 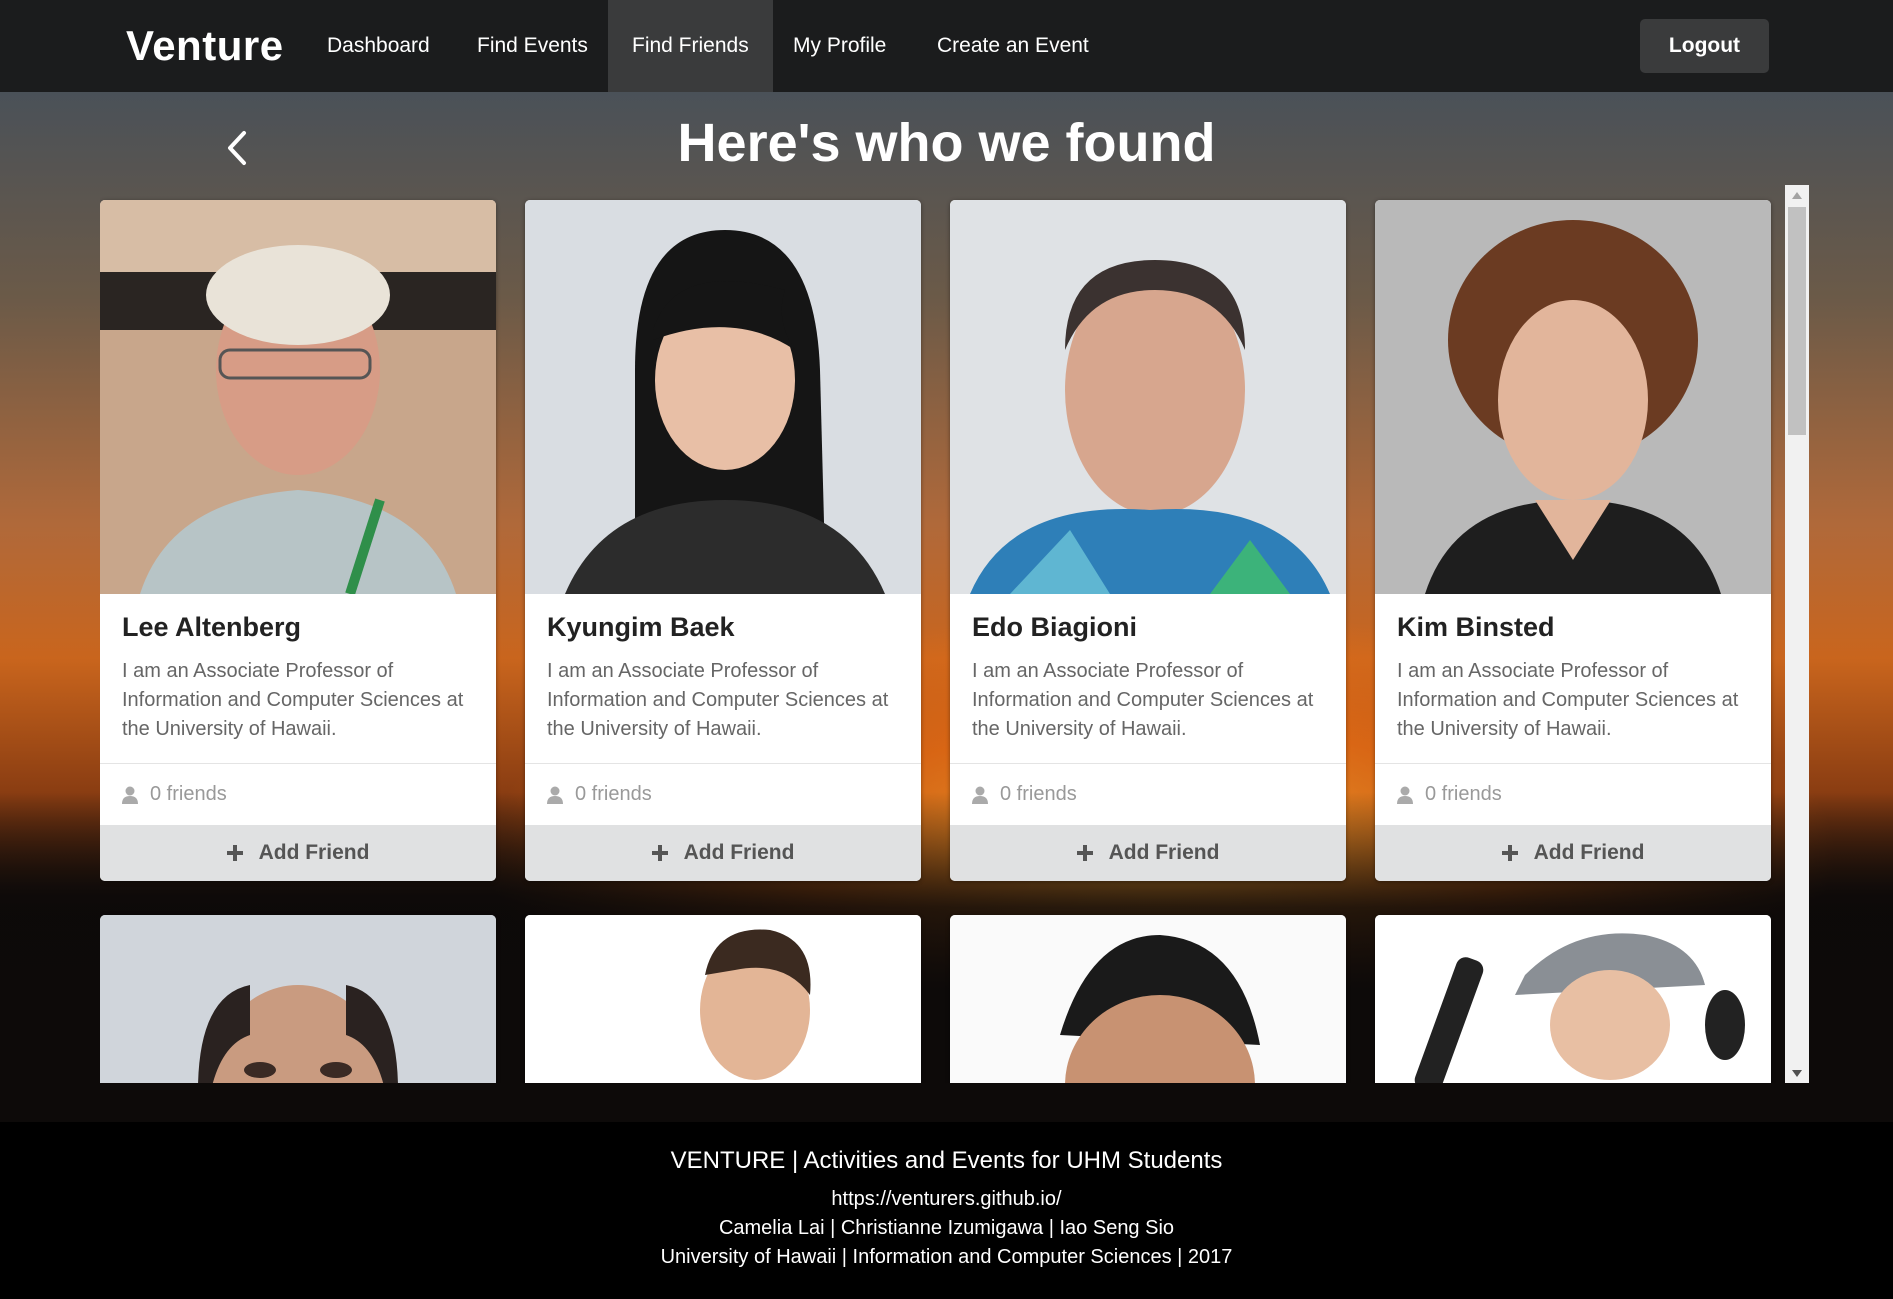 I want to click on scroll-down-arrow-icon, so click(x=1797, y=1073).